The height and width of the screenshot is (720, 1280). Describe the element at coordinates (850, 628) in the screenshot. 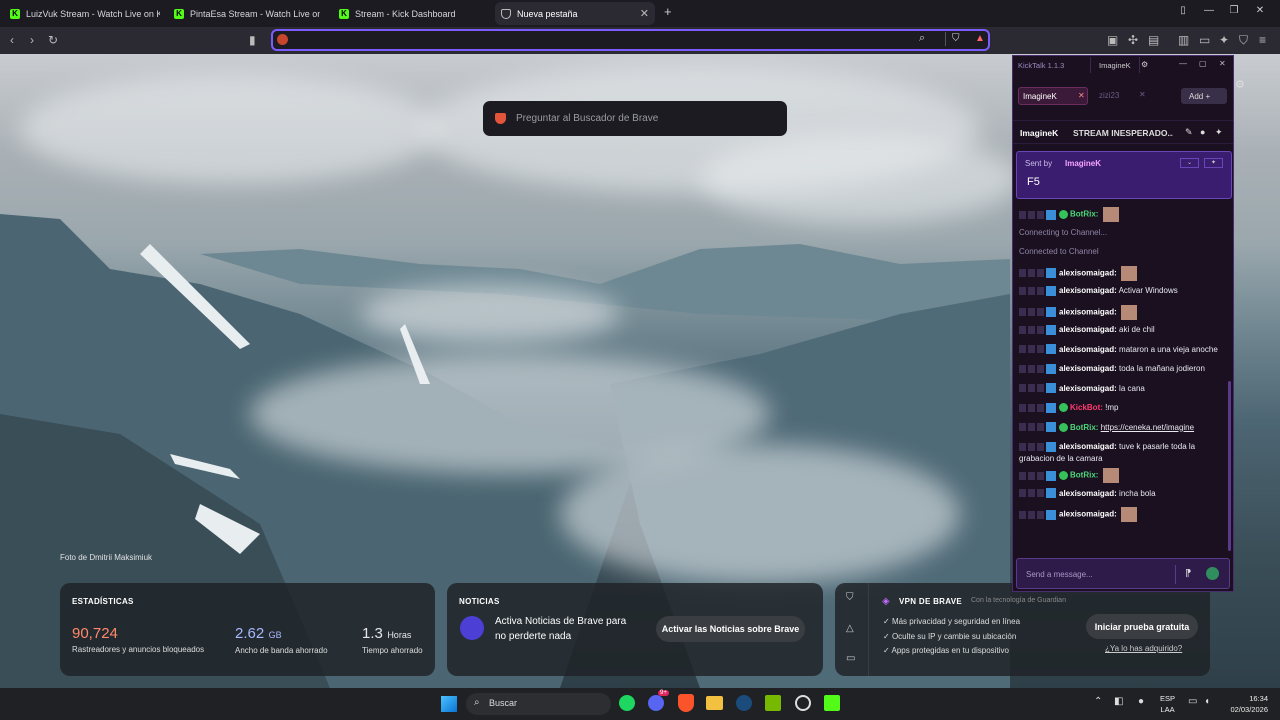

I see `triangle-icon: △` at that location.